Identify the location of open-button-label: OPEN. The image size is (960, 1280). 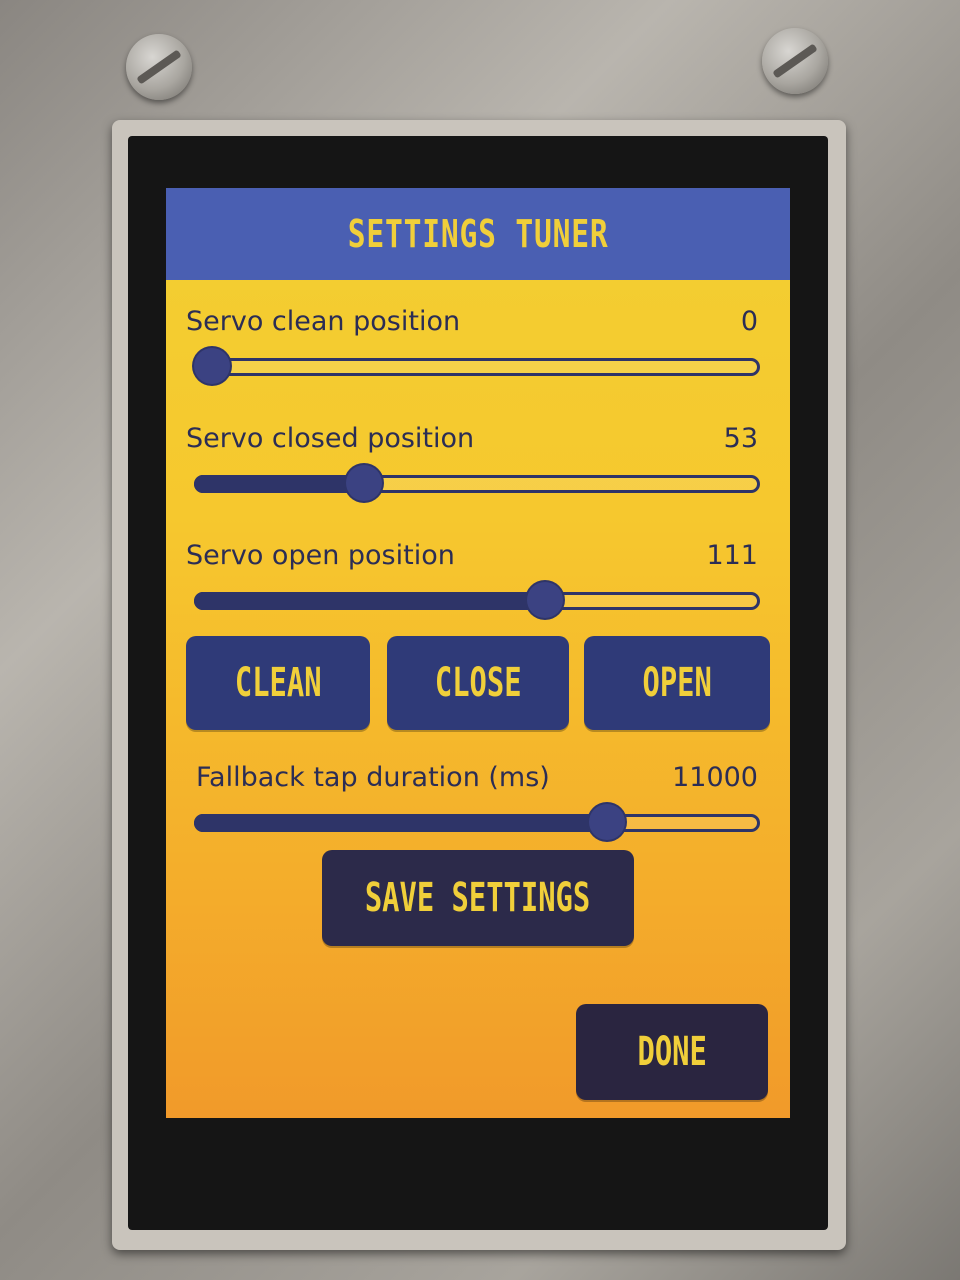
(677, 683).